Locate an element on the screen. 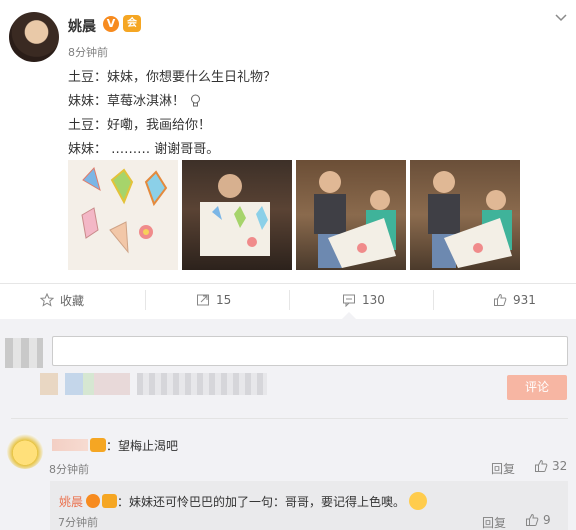 The width and height of the screenshot is (576, 530). repost-icon is located at coordinates (203, 300).